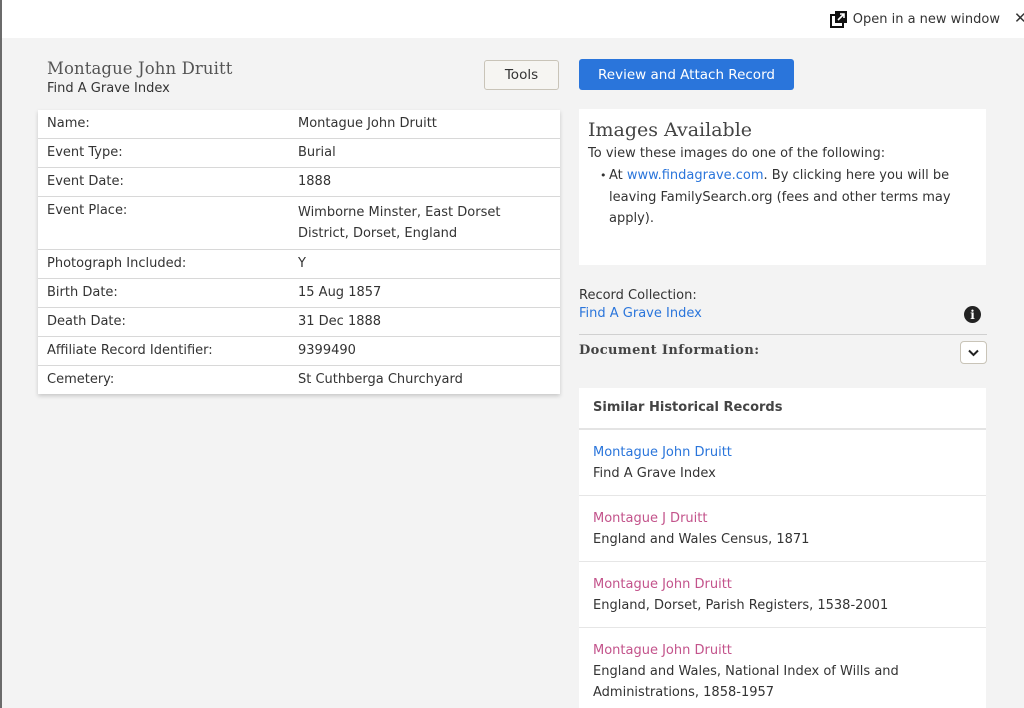 The width and height of the screenshot is (1024, 708). What do you see at coordinates (701, 539) in the screenshot?
I see `similar-record-collection: England and Wales Census, 1871` at bounding box center [701, 539].